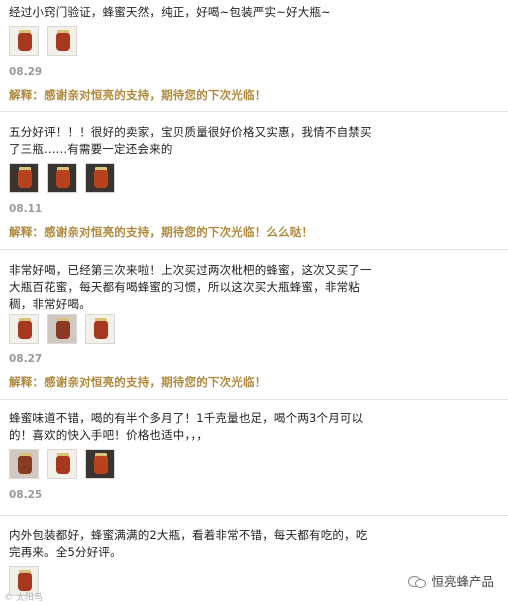 This screenshot has width=508, height=605. Describe the element at coordinates (417, 581) in the screenshot. I see `wechat-icon` at that location.